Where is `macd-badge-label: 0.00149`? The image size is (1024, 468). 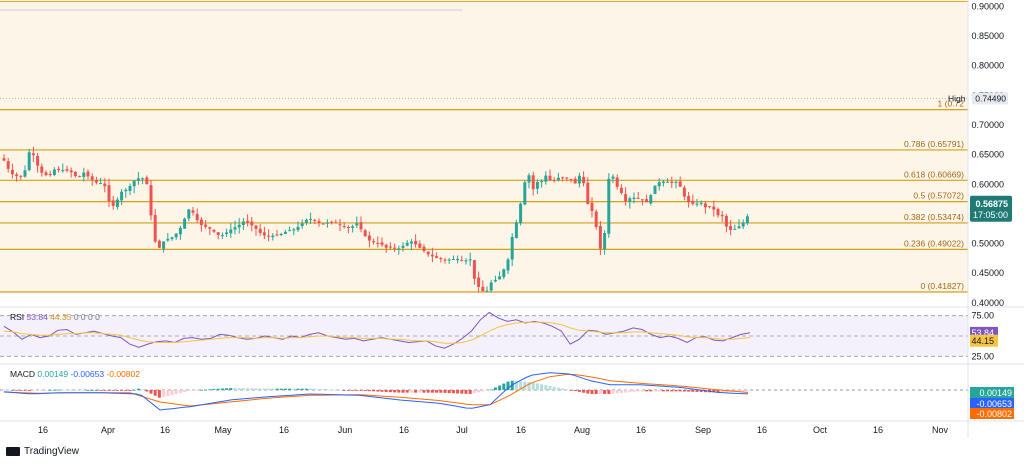 macd-badge-label: 0.00149 is located at coordinates (995, 393).